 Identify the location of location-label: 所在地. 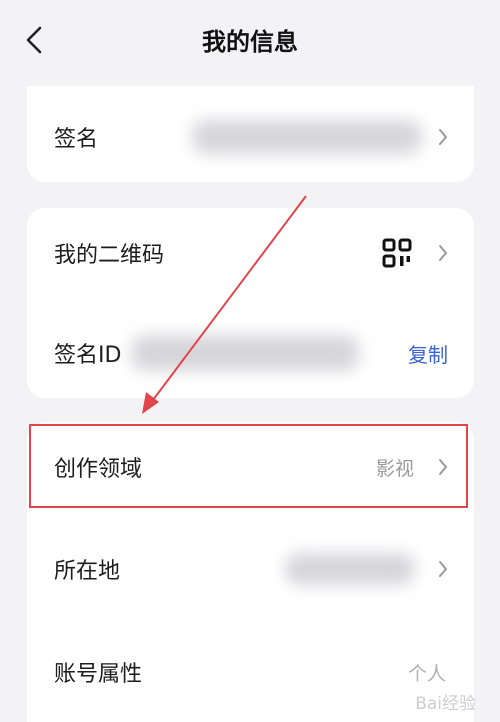
(87, 571).